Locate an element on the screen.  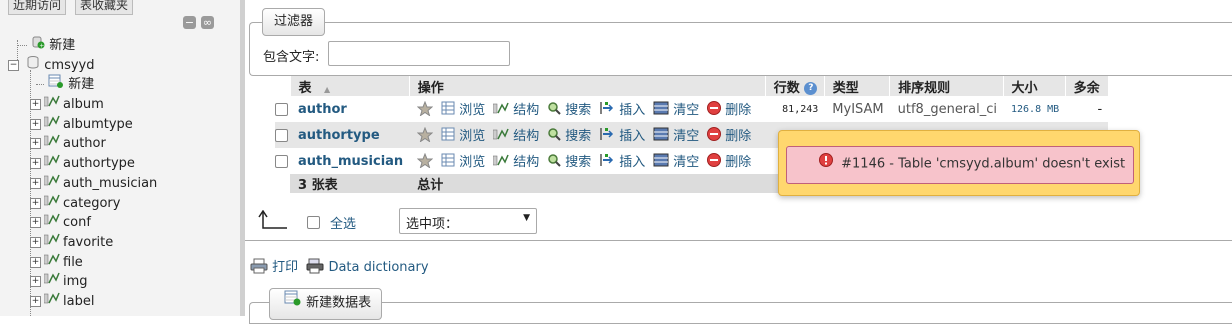
col-actions: 操作 is located at coordinates (587, 86).